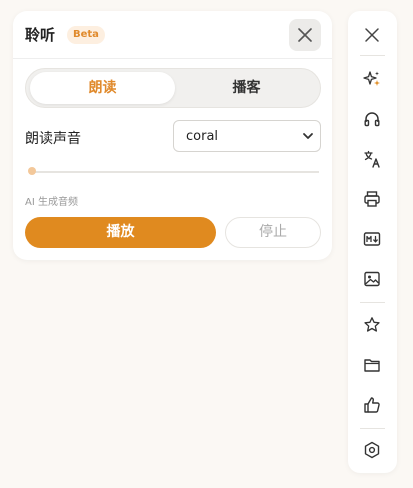 The image size is (413, 488). I want to click on like-button, so click(372, 405).